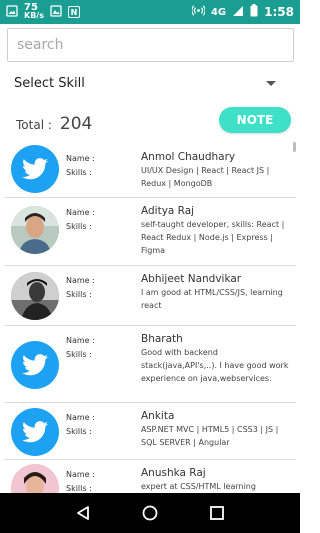  What do you see at coordinates (255, 120) in the screenshot?
I see `note-button: NOTE` at bounding box center [255, 120].